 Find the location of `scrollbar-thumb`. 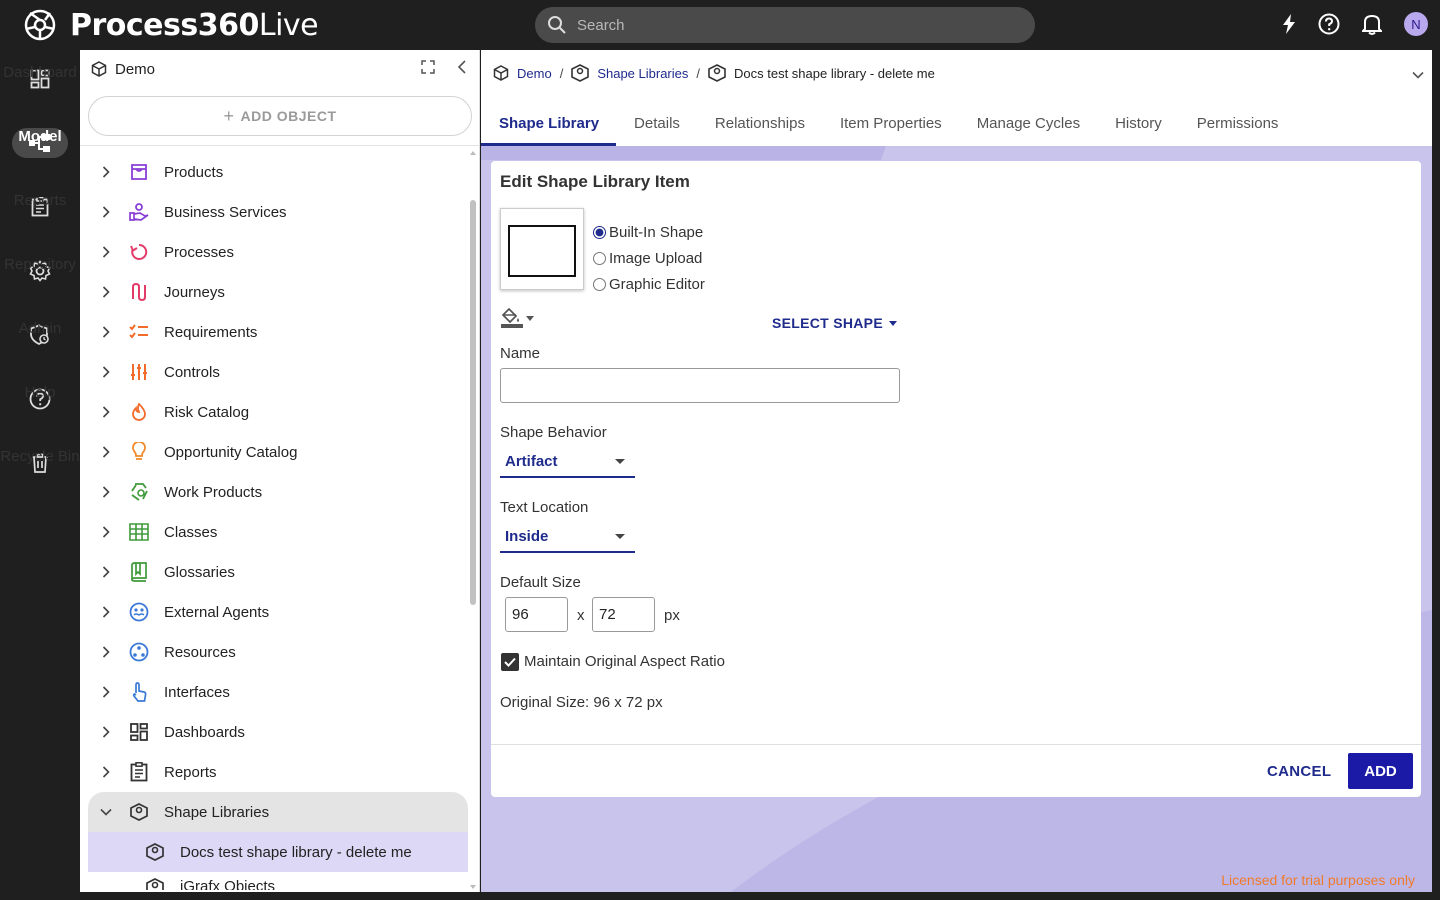

scrollbar-thumb is located at coordinates (473, 402).